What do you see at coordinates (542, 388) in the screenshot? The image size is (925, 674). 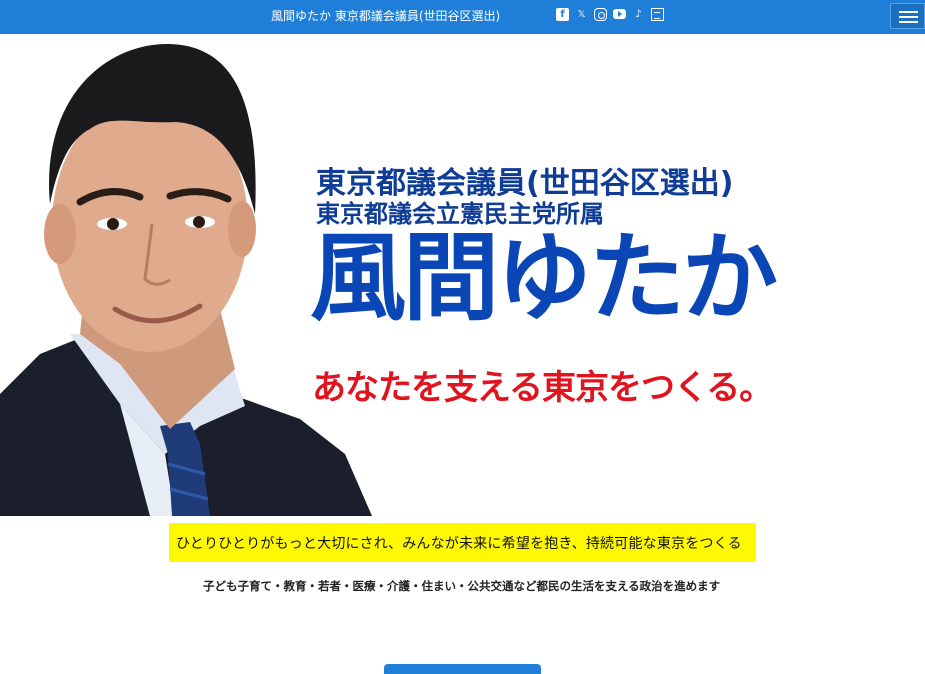 I see `slogan: あなたを支える東京をつくる。` at bounding box center [542, 388].